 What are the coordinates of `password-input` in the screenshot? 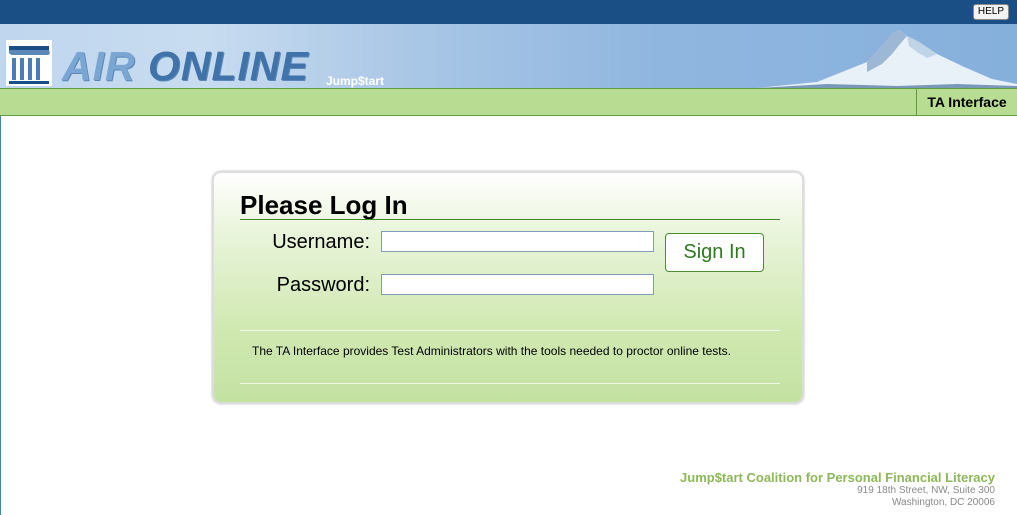 It's located at (517, 284).